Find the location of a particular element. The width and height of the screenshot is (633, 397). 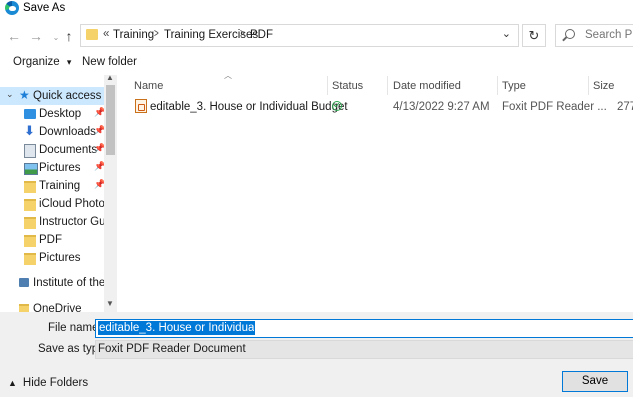

star-icon: ★ is located at coordinates (24, 95).